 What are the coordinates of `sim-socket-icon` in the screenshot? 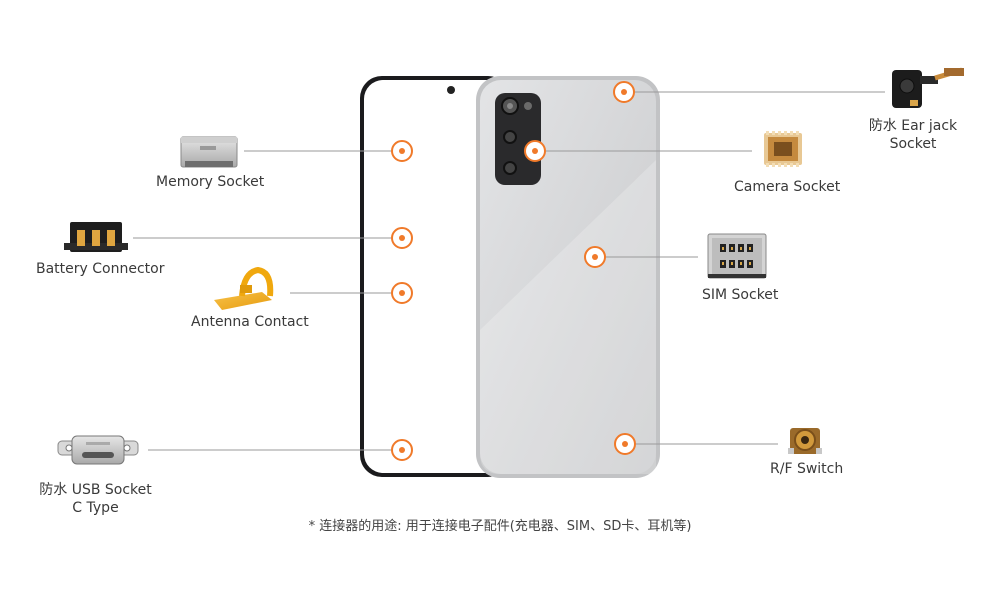 It's located at (737, 256).